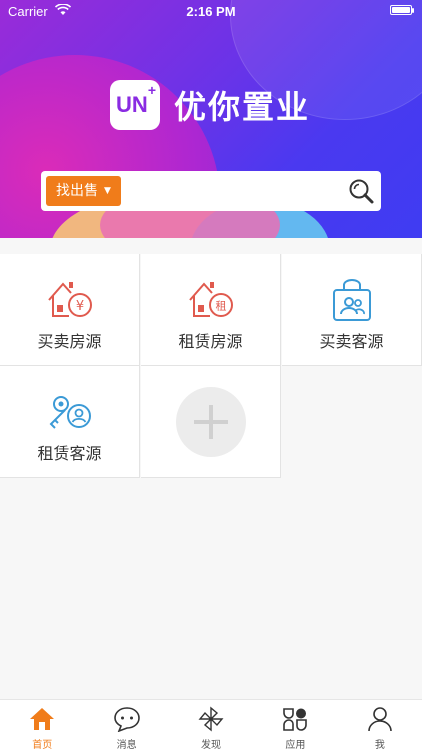 The image size is (422, 750). Describe the element at coordinates (107, 191) in the screenshot. I see `caret-down-icon: ▼` at that location.